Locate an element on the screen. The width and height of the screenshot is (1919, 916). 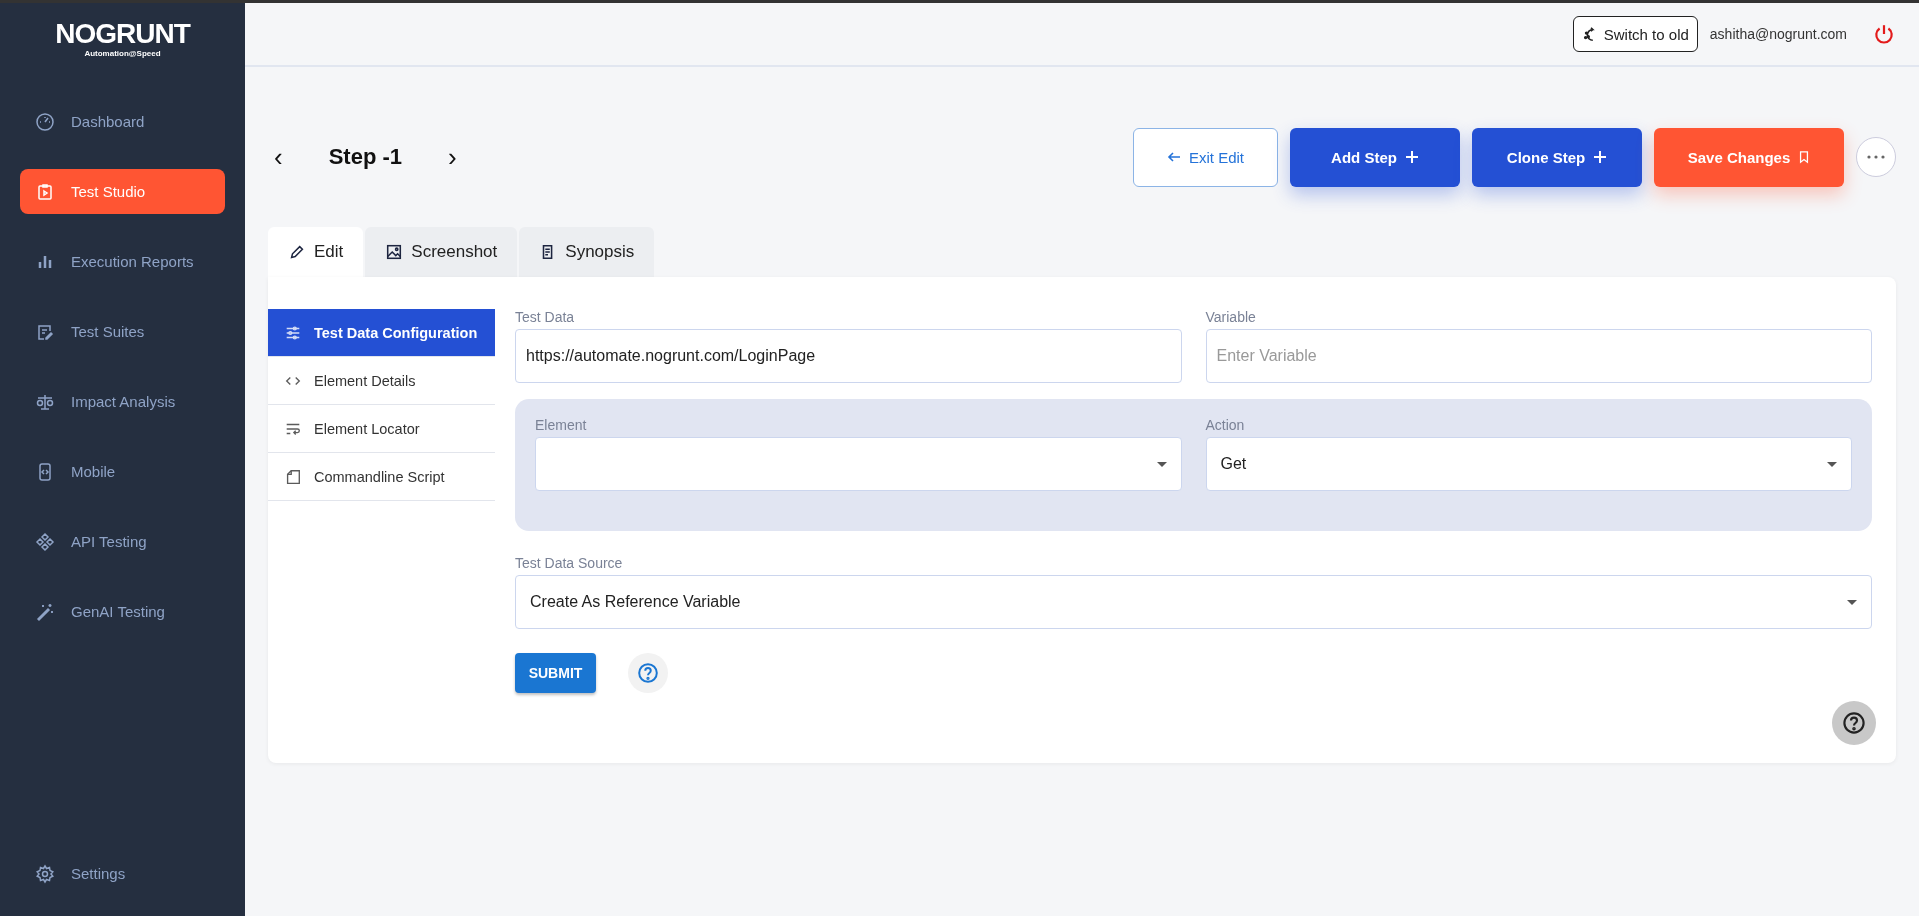
tab: Synopsis is located at coordinates (587, 252).